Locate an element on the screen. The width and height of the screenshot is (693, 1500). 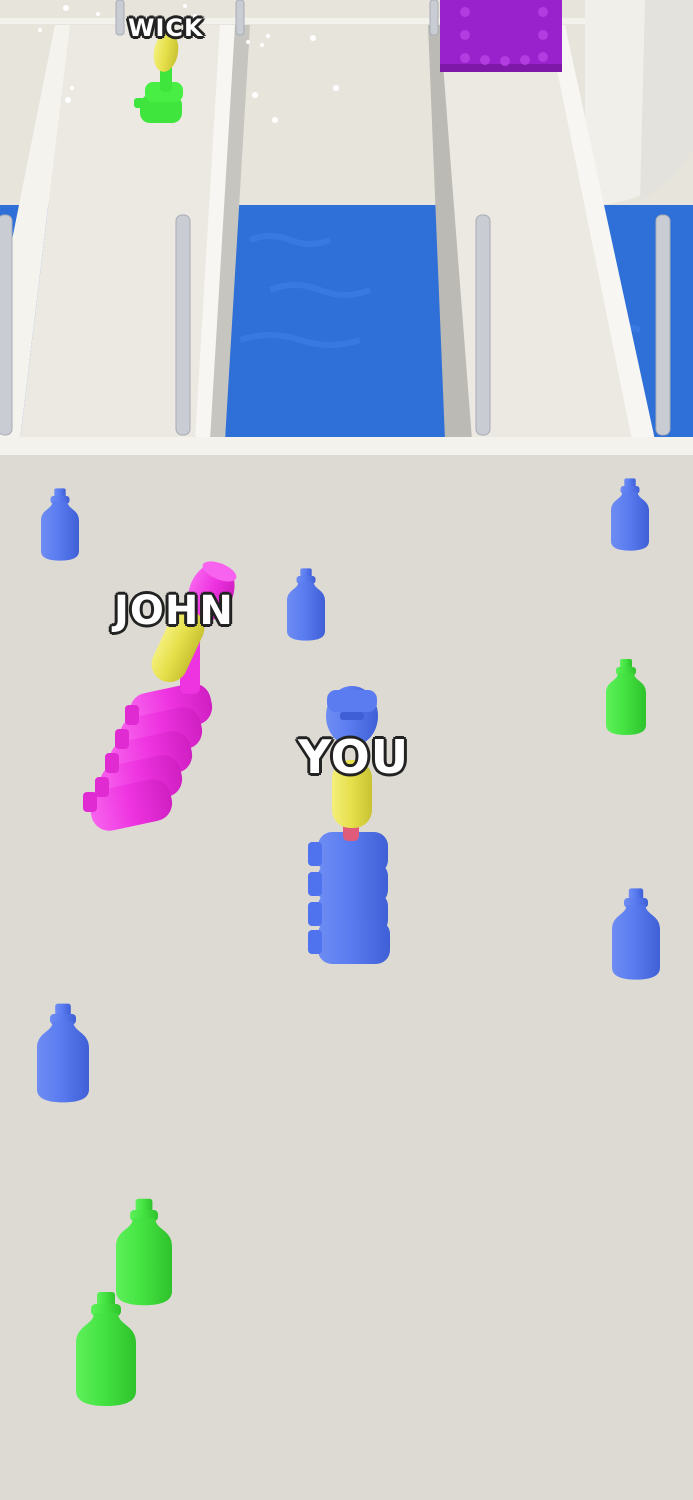
john-bottle-stack is located at coordinates (148, 757).